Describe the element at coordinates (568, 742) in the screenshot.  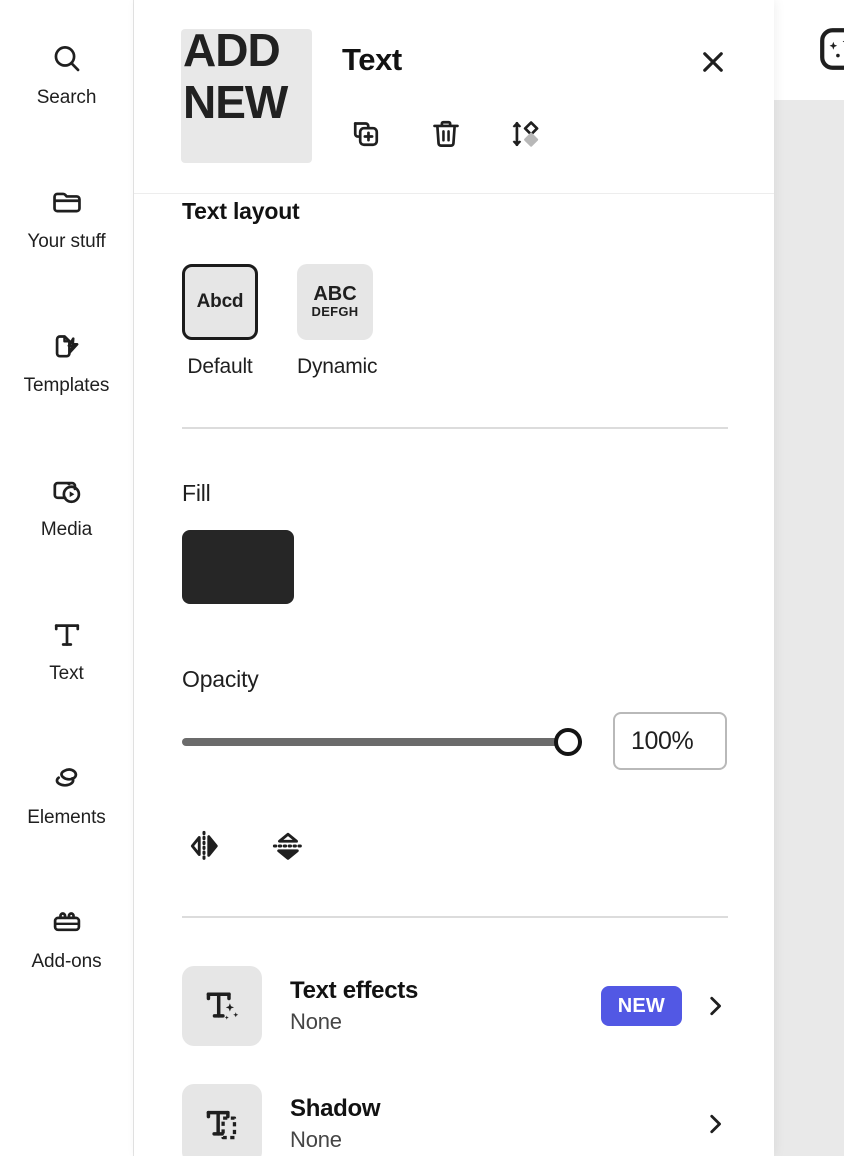
I see `opacity-slider-thumb` at that location.